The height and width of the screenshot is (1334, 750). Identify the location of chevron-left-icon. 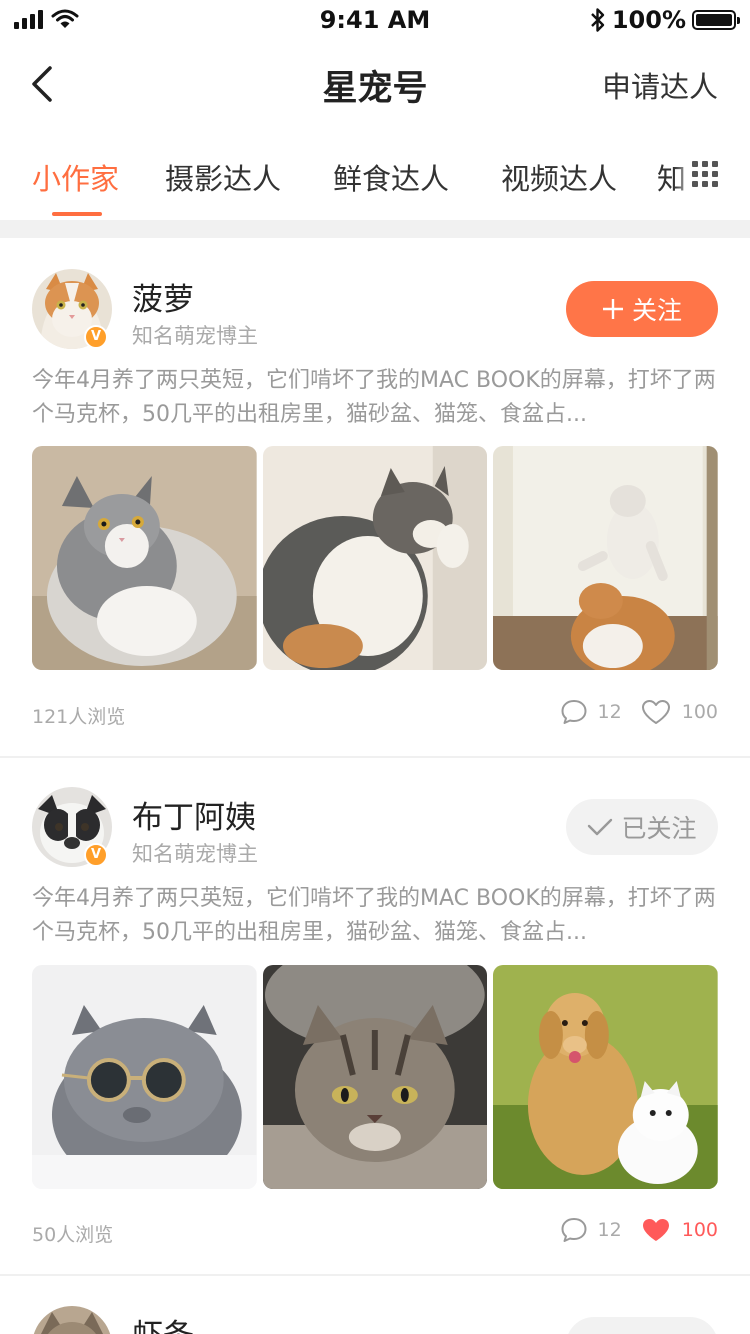
(42, 84).